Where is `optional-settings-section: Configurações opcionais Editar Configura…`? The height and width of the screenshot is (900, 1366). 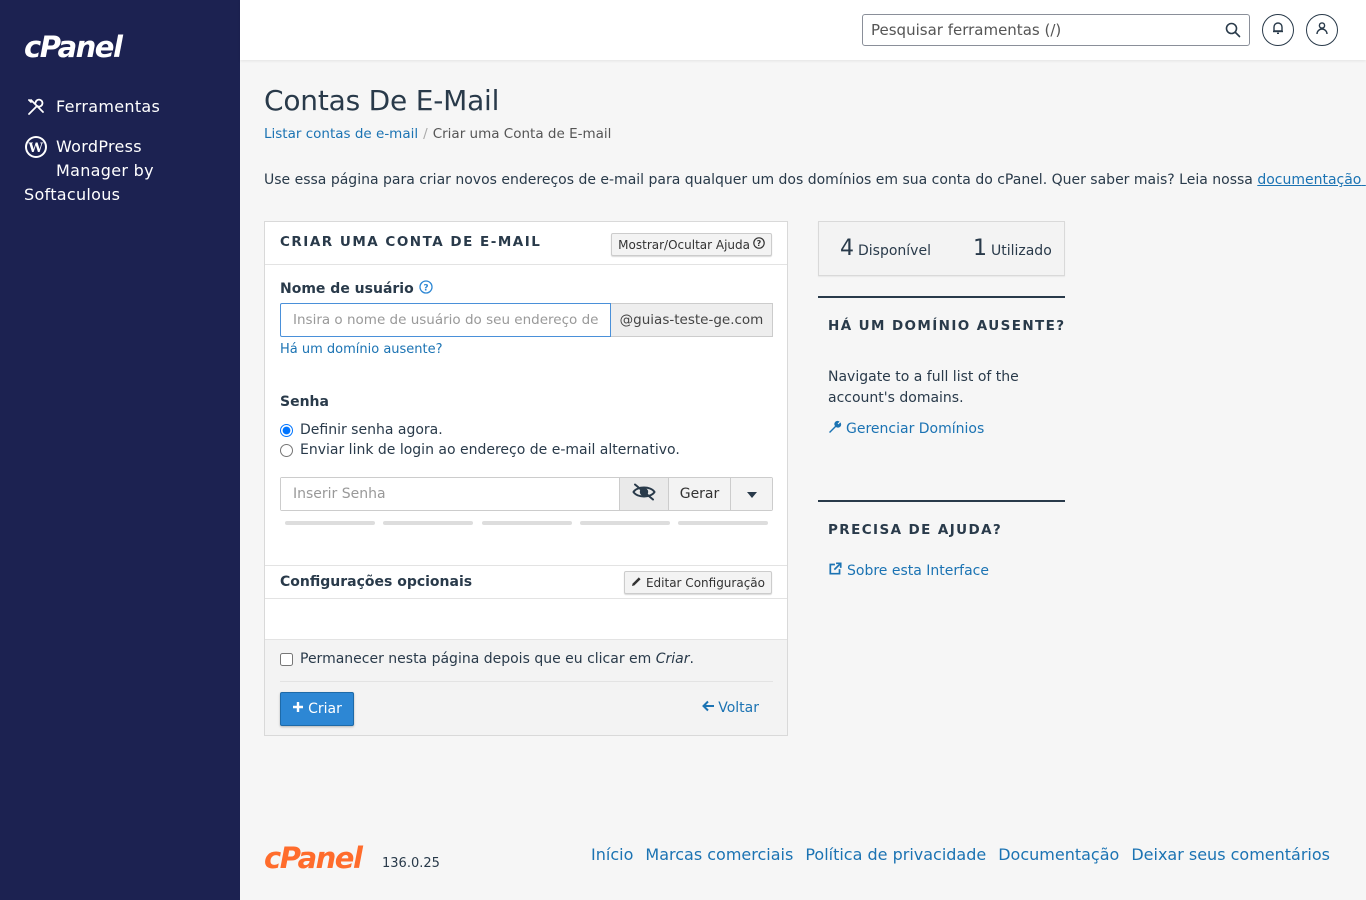 optional-settings-section: Configurações opcionais Editar Configura… is located at coordinates (526, 582).